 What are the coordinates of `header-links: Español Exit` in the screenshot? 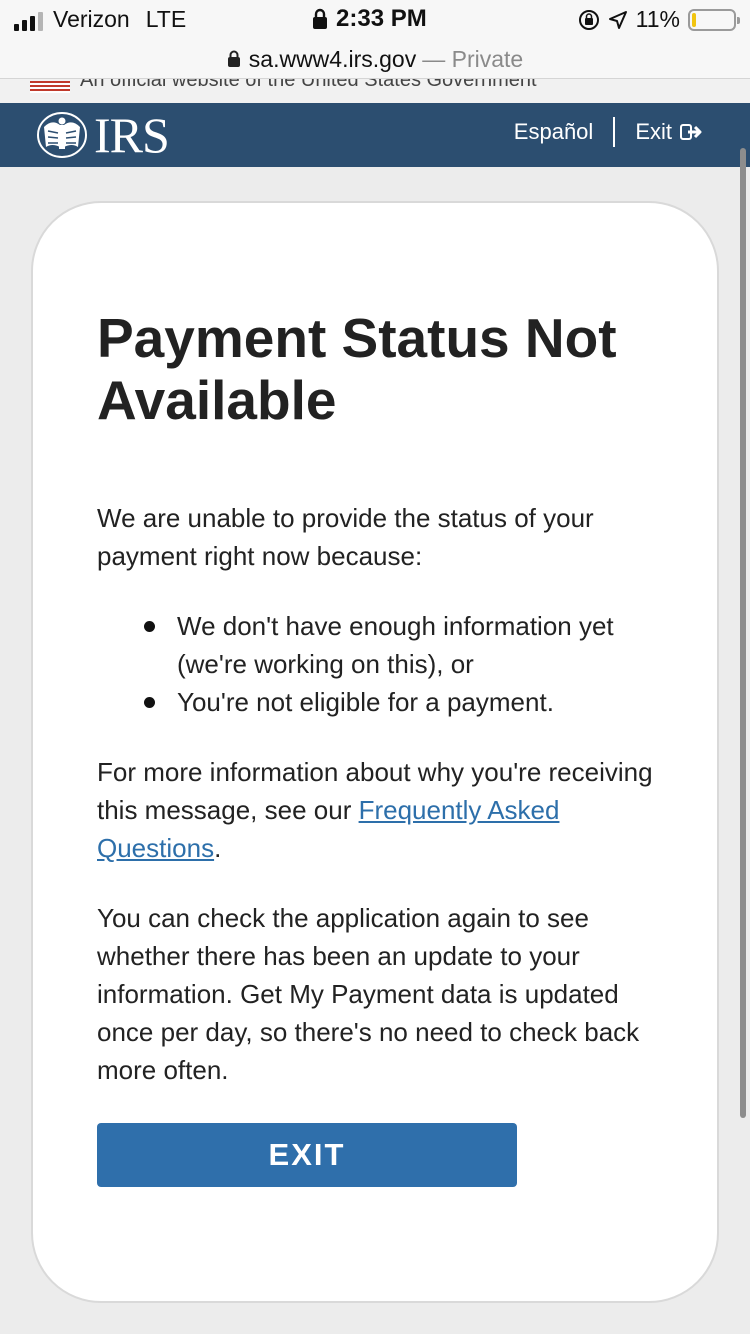 It's located at (608, 132).